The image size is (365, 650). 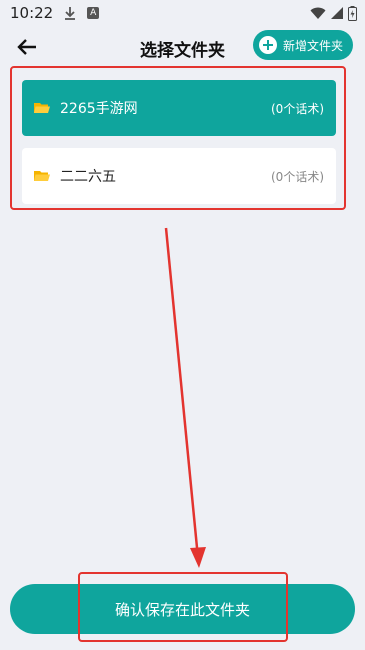 I want to click on new-folder-button: 新增文件夹, so click(x=302, y=45).